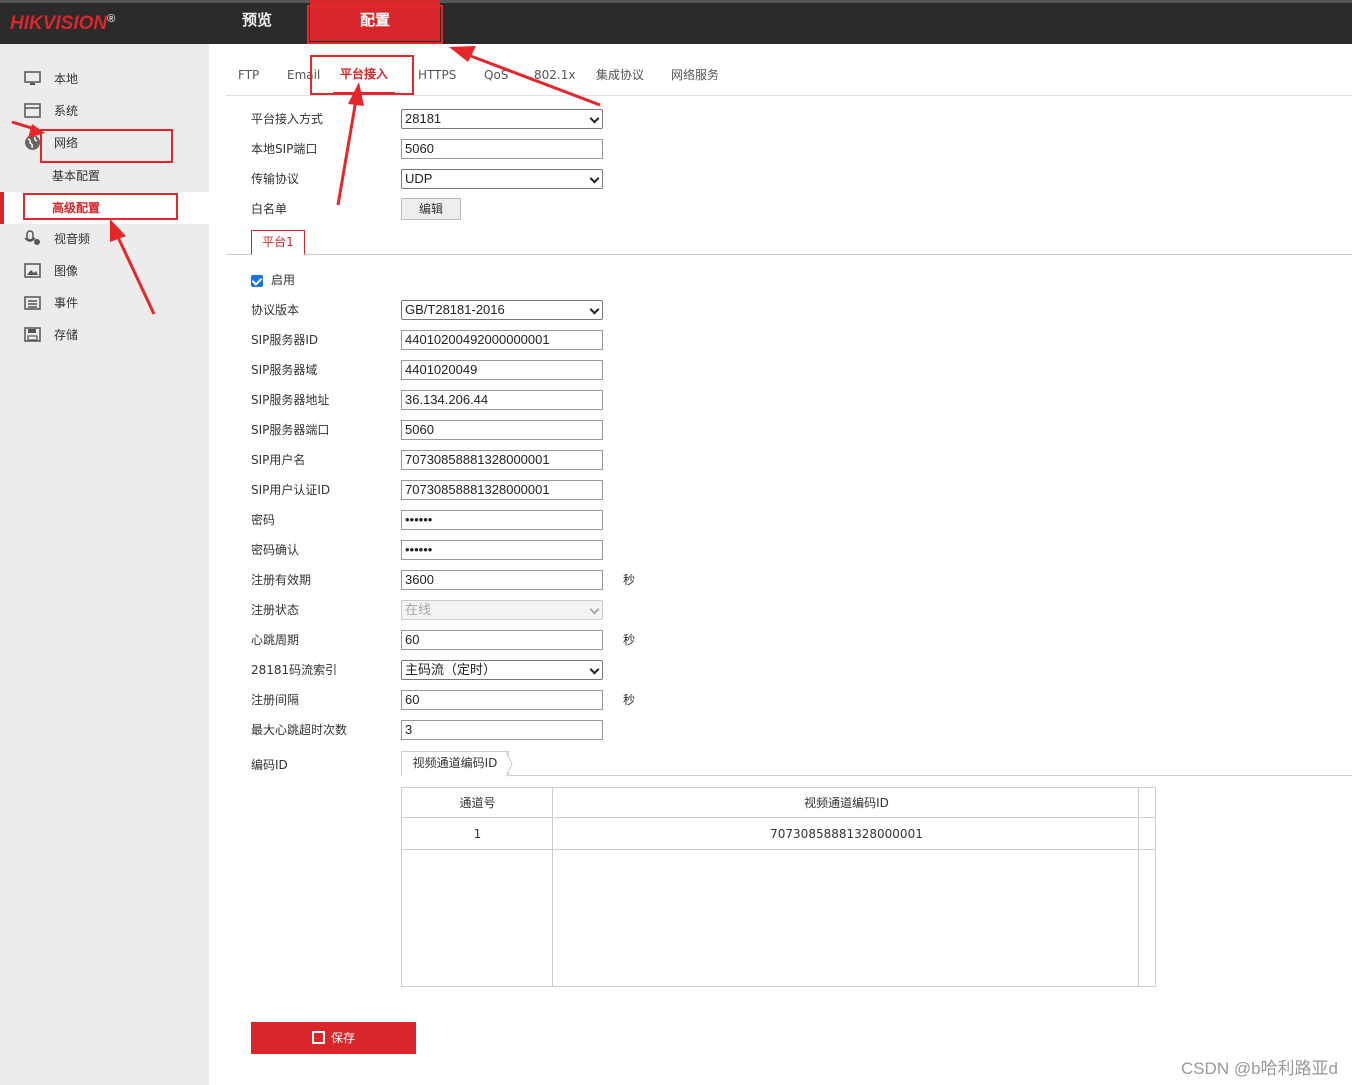 This screenshot has width=1352, height=1085. What do you see at coordinates (104, 176) in the screenshot?
I see `sidebar-subitem-basic: 基本配置` at bounding box center [104, 176].